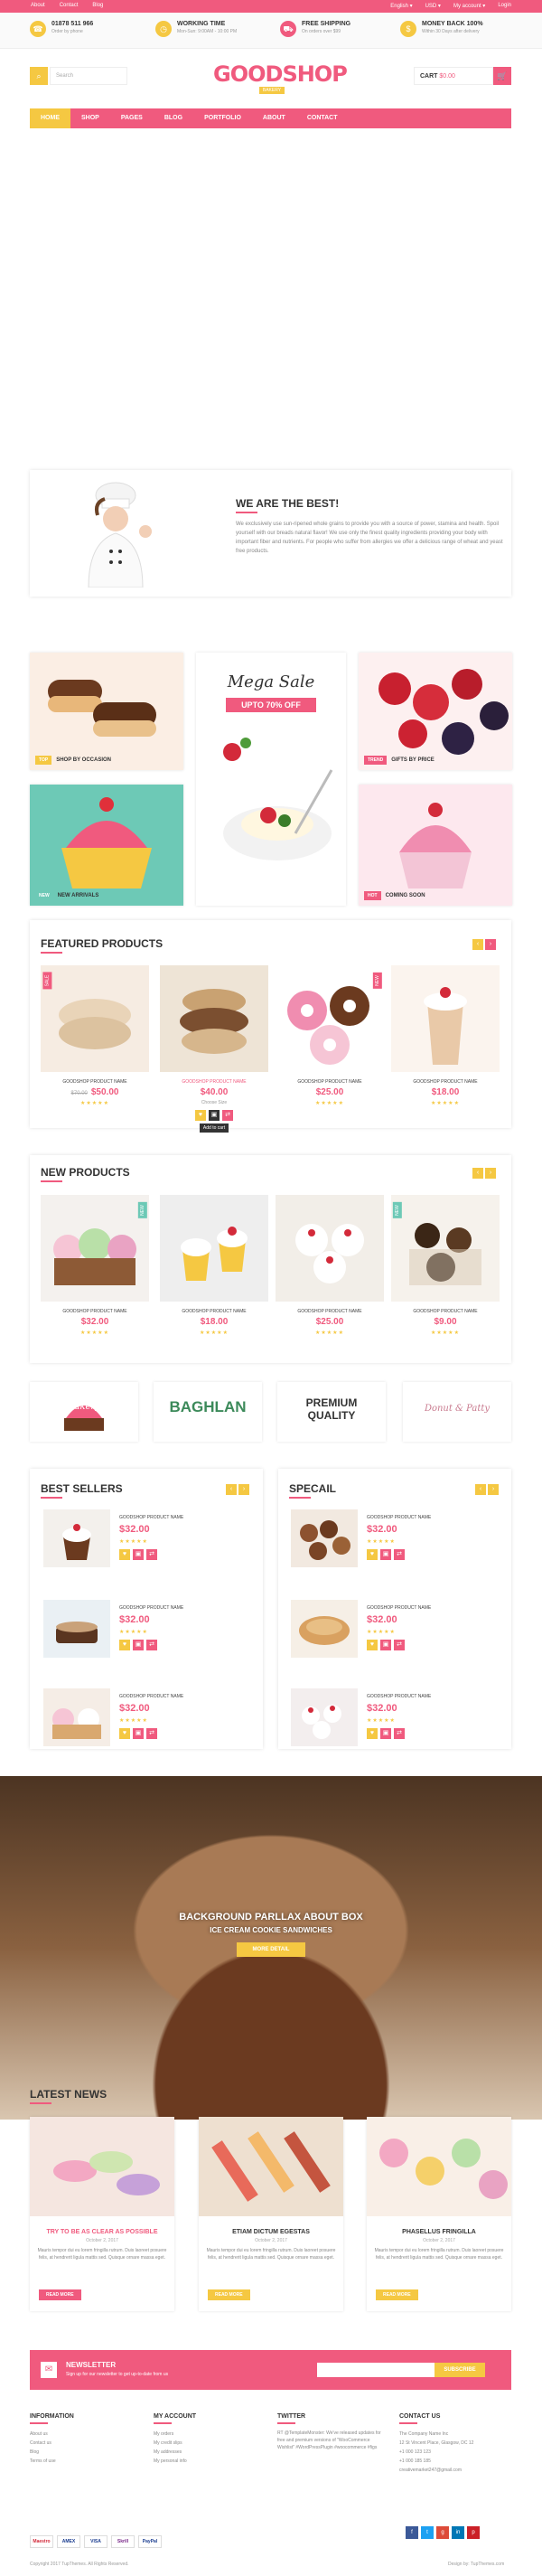 The image size is (542, 2576). I want to click on product-card: GOODSHOP PRODUCT NAME $25.00 ★★★★★, so click(330, 1265).